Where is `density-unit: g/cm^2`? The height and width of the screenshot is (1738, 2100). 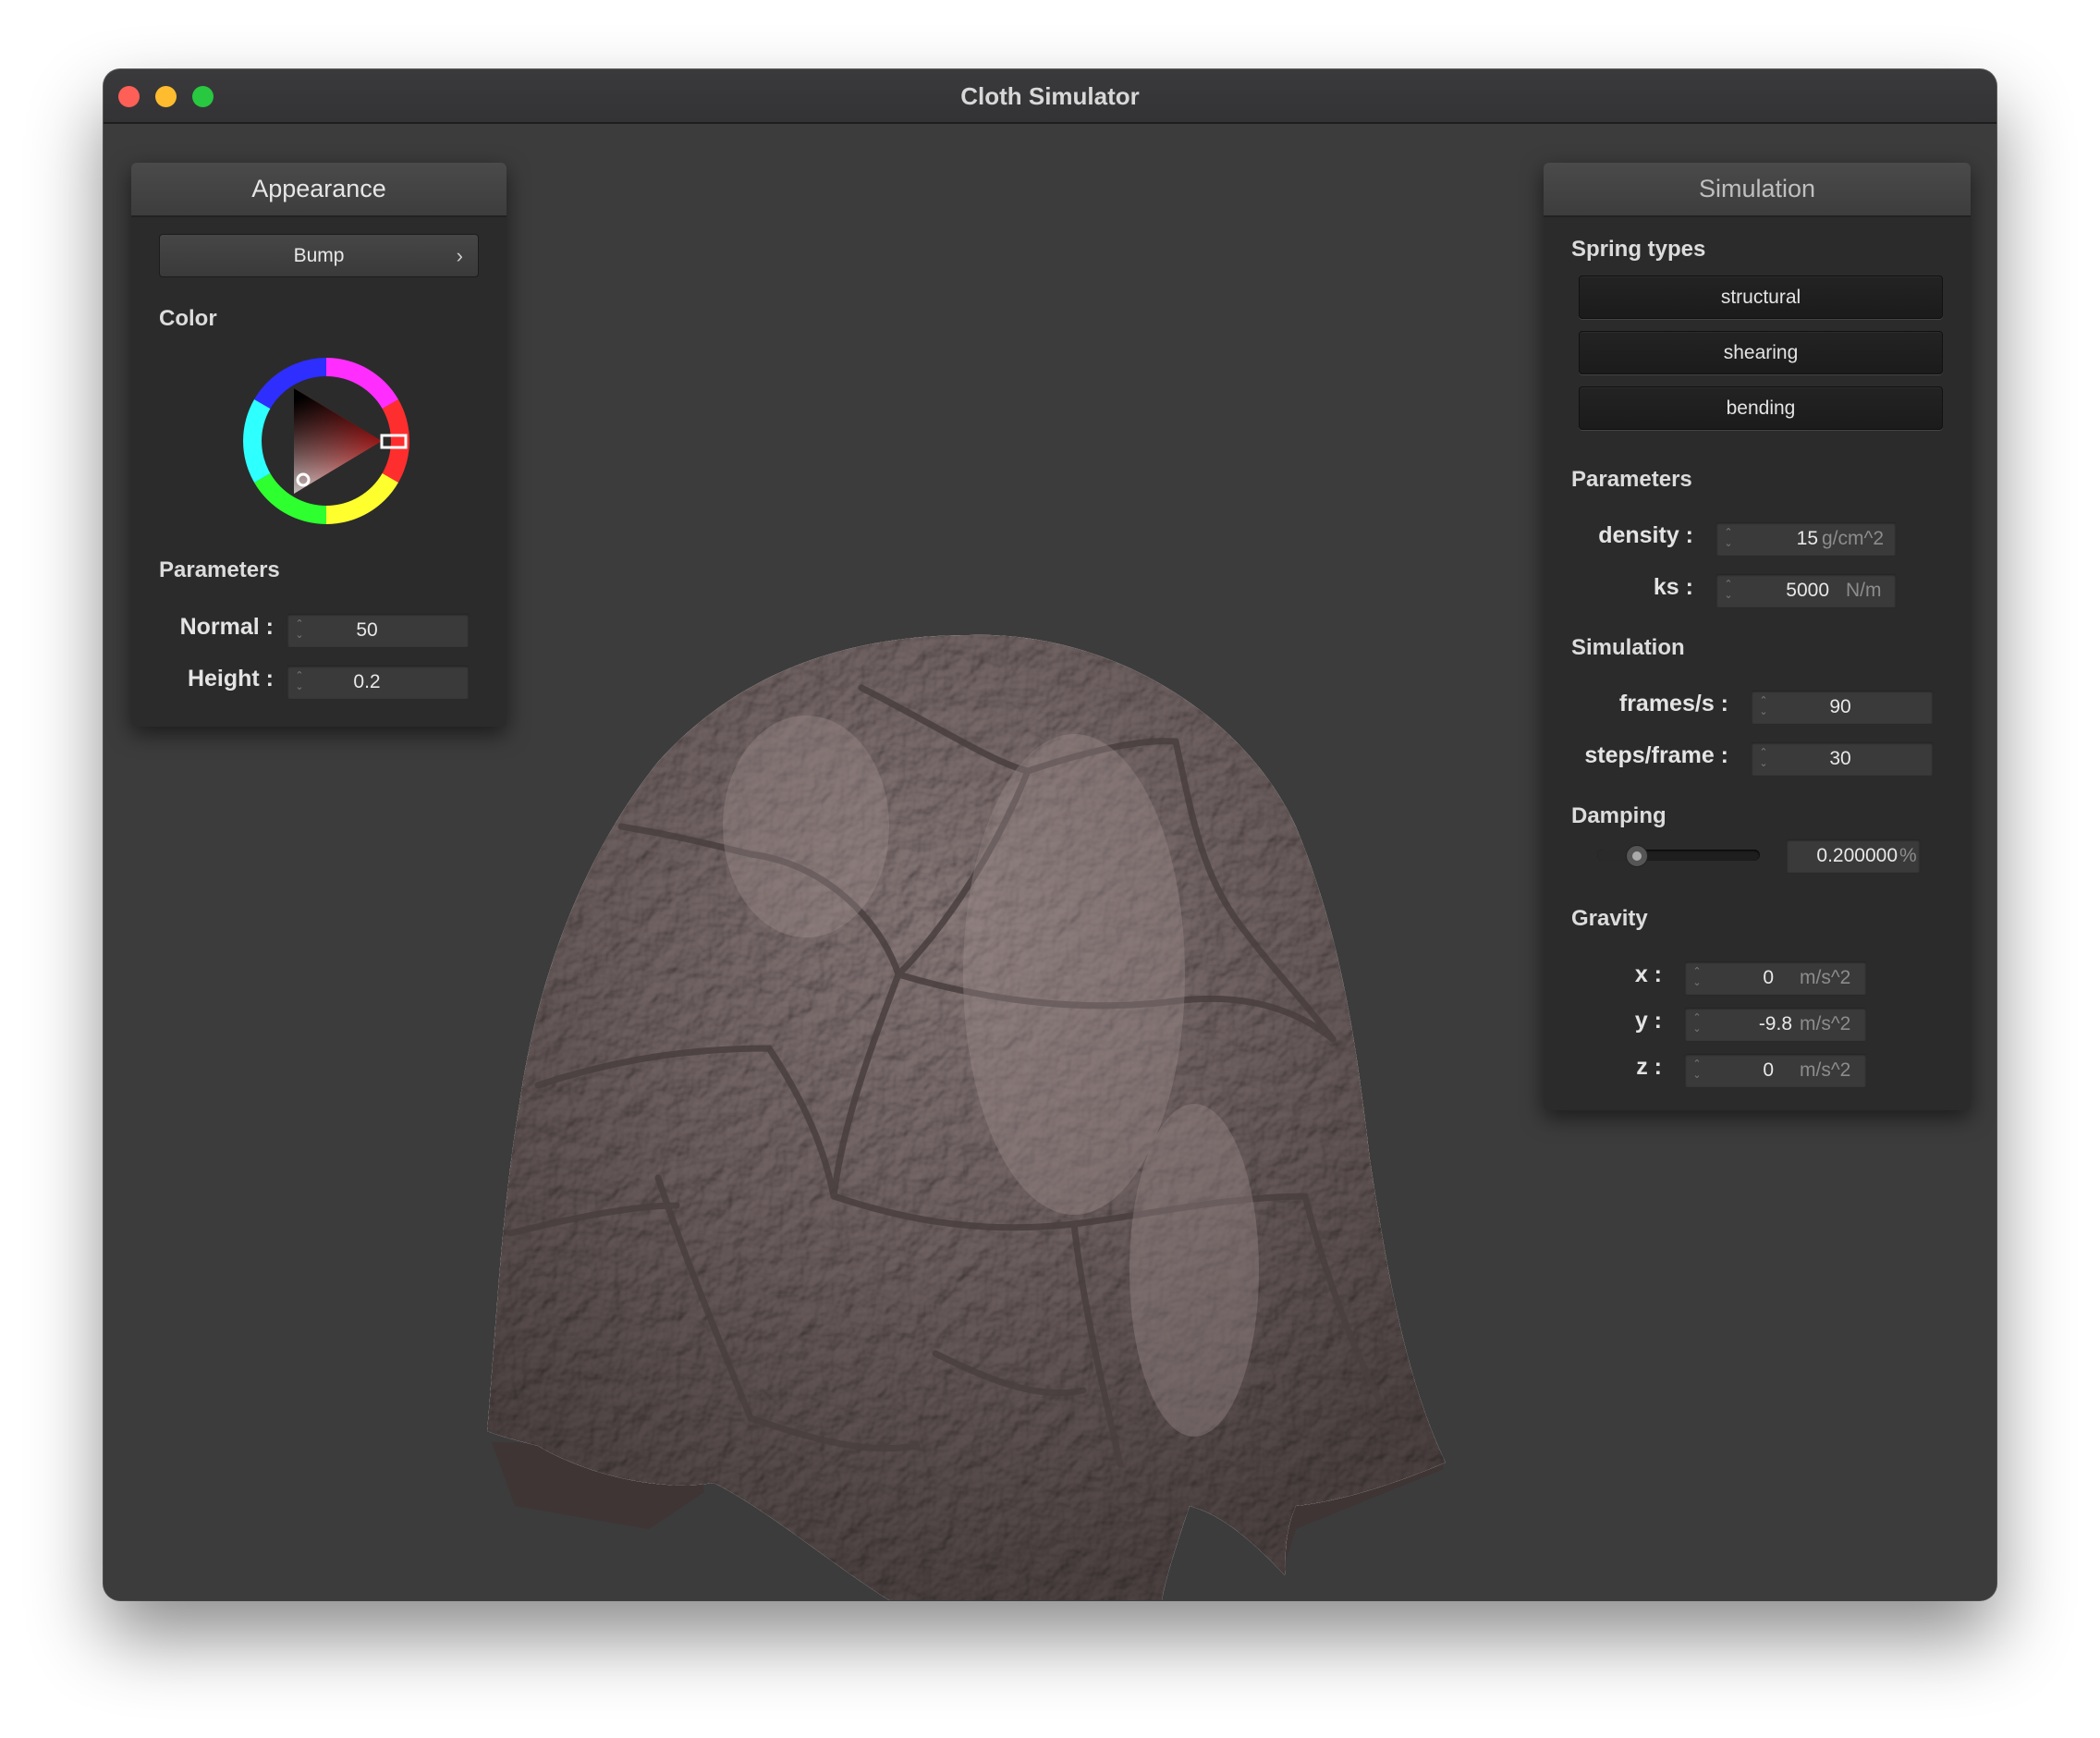 density-unit: g/cm^2 is located at coordinates (1854, 538).